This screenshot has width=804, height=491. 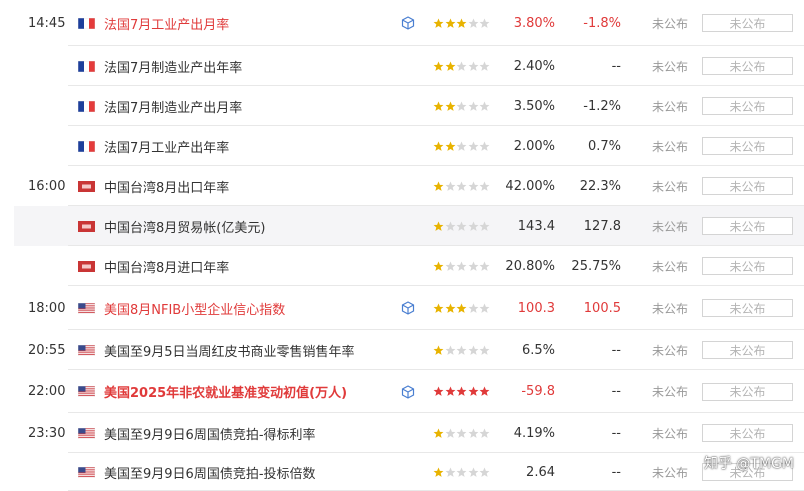 What do you see at coordinates (530, 186) in the screenshot?
I see `previous-value: 42.00%` at bounding box center [530, 186].